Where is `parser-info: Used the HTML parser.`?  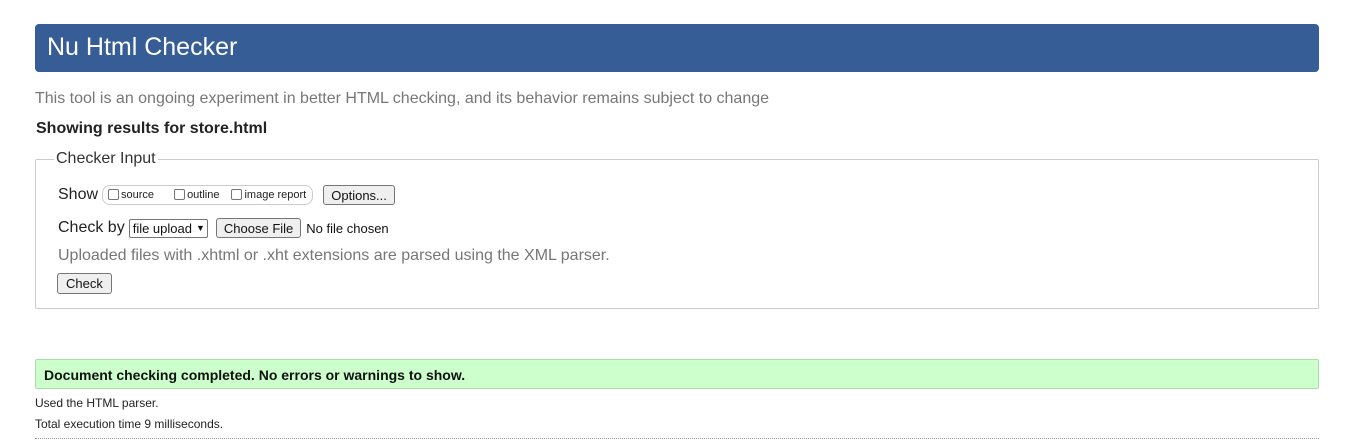
parser-info: Used the HTML parser. is located at coordinates (97, 403).